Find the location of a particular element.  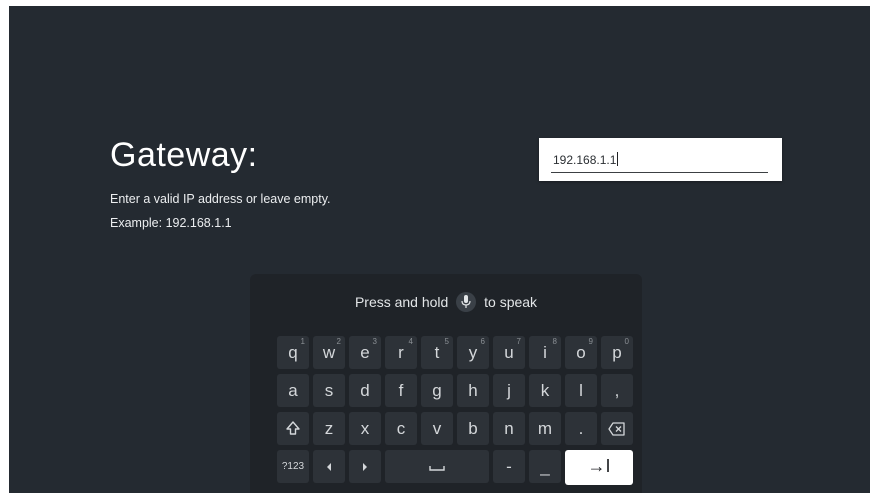

cursor-left-key is located at coordinates (329, 466).